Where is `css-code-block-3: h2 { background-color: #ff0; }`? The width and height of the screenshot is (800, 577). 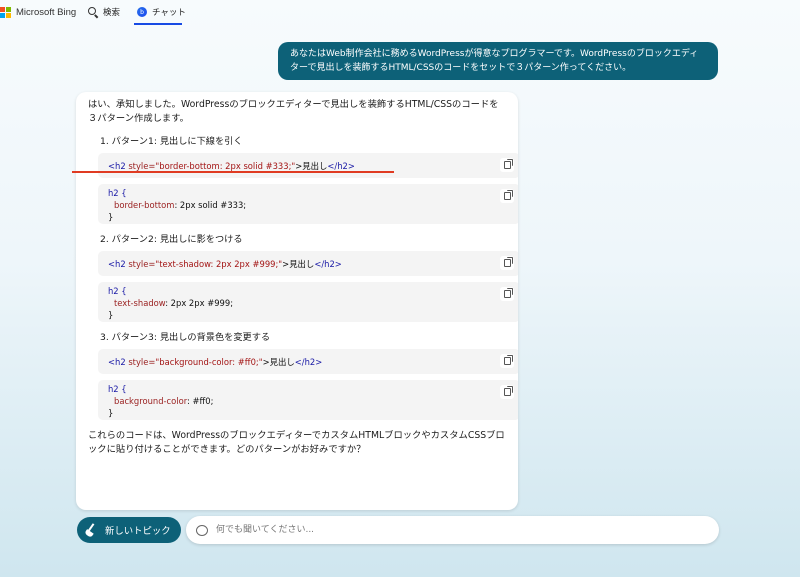 css-code-block-3: h2 { background-color: #ff0; } is located at coordinates (308, 400).